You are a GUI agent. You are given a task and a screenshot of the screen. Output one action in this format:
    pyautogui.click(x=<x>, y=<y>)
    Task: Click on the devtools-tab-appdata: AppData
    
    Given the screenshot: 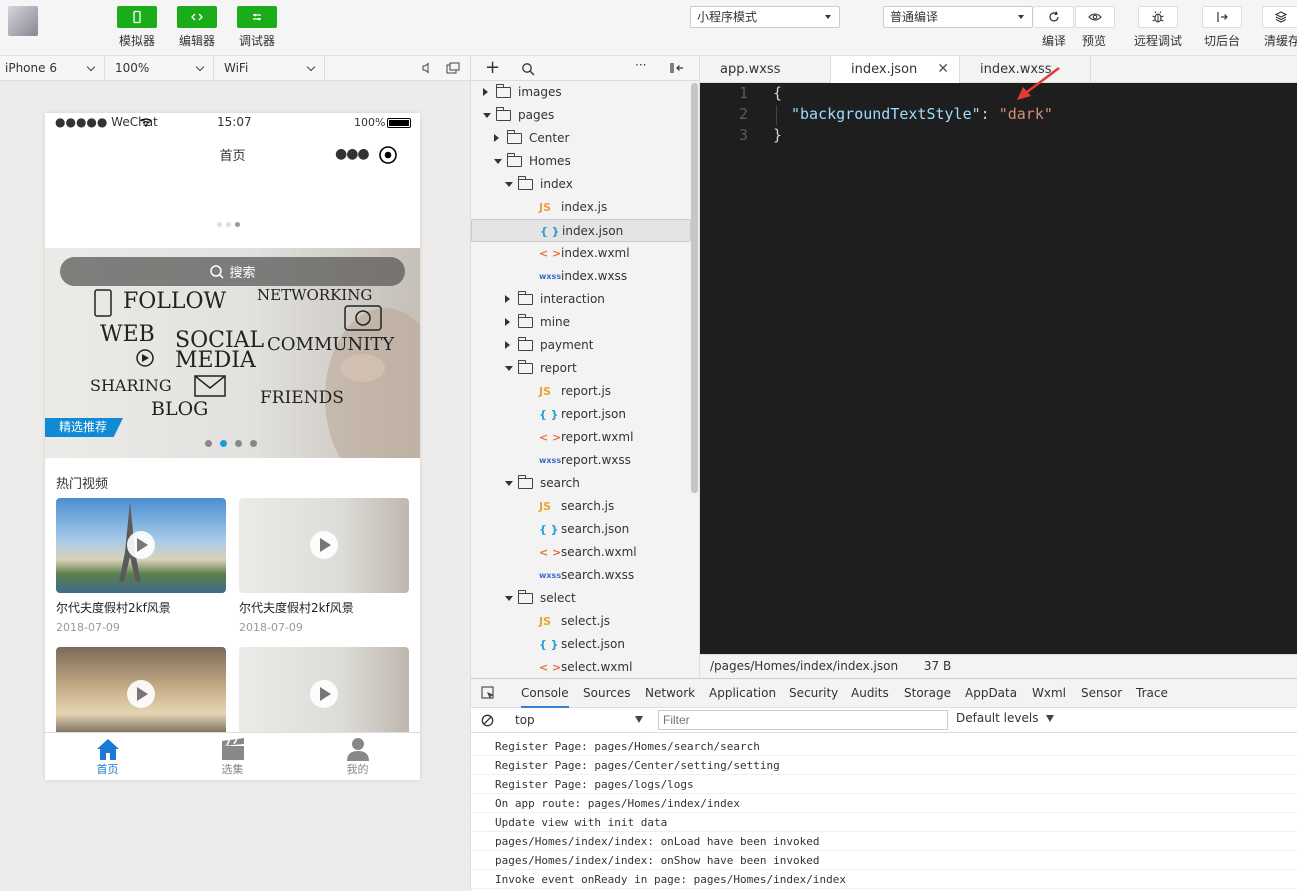 What is the action you would take?
    pyautogui.click(x=991, y=693)
    